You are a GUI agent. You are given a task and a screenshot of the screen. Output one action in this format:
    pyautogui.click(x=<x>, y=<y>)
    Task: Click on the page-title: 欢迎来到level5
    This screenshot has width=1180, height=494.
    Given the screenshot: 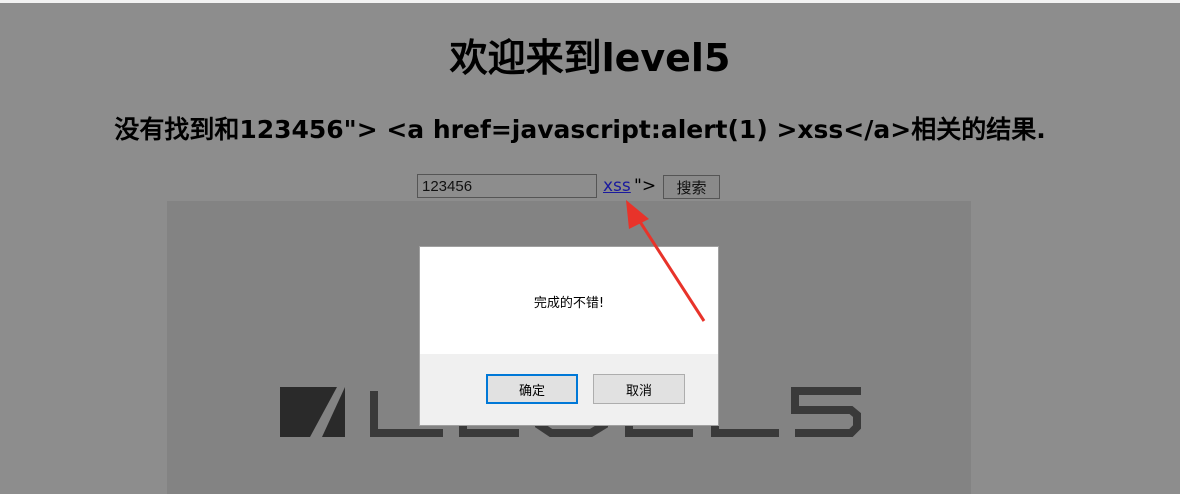 What is the action you would take?
    pyautogui.click(x=590, y=58)
    